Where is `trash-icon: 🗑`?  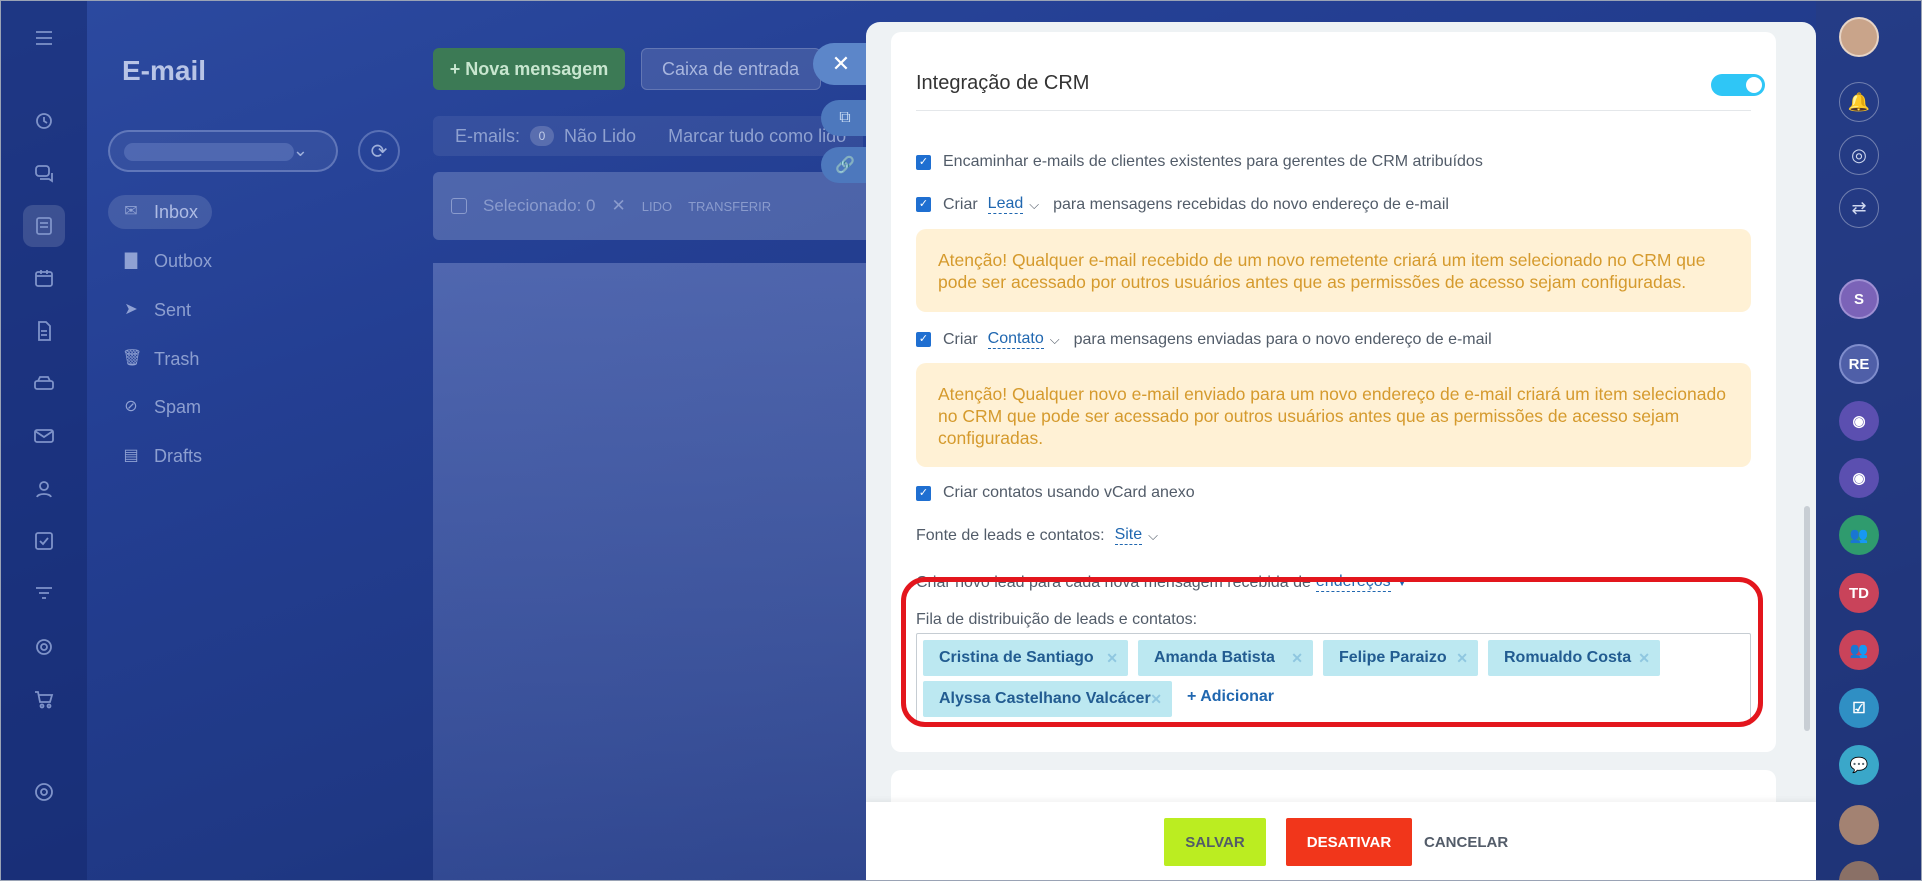 trash-icon: 🗑 is located at coordinates (132, 358).